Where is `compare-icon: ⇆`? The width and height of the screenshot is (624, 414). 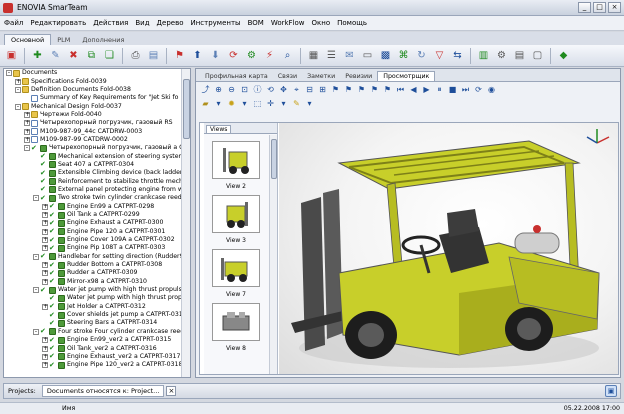 compare-icon: ⇆ is located at coordinates (457, 55).